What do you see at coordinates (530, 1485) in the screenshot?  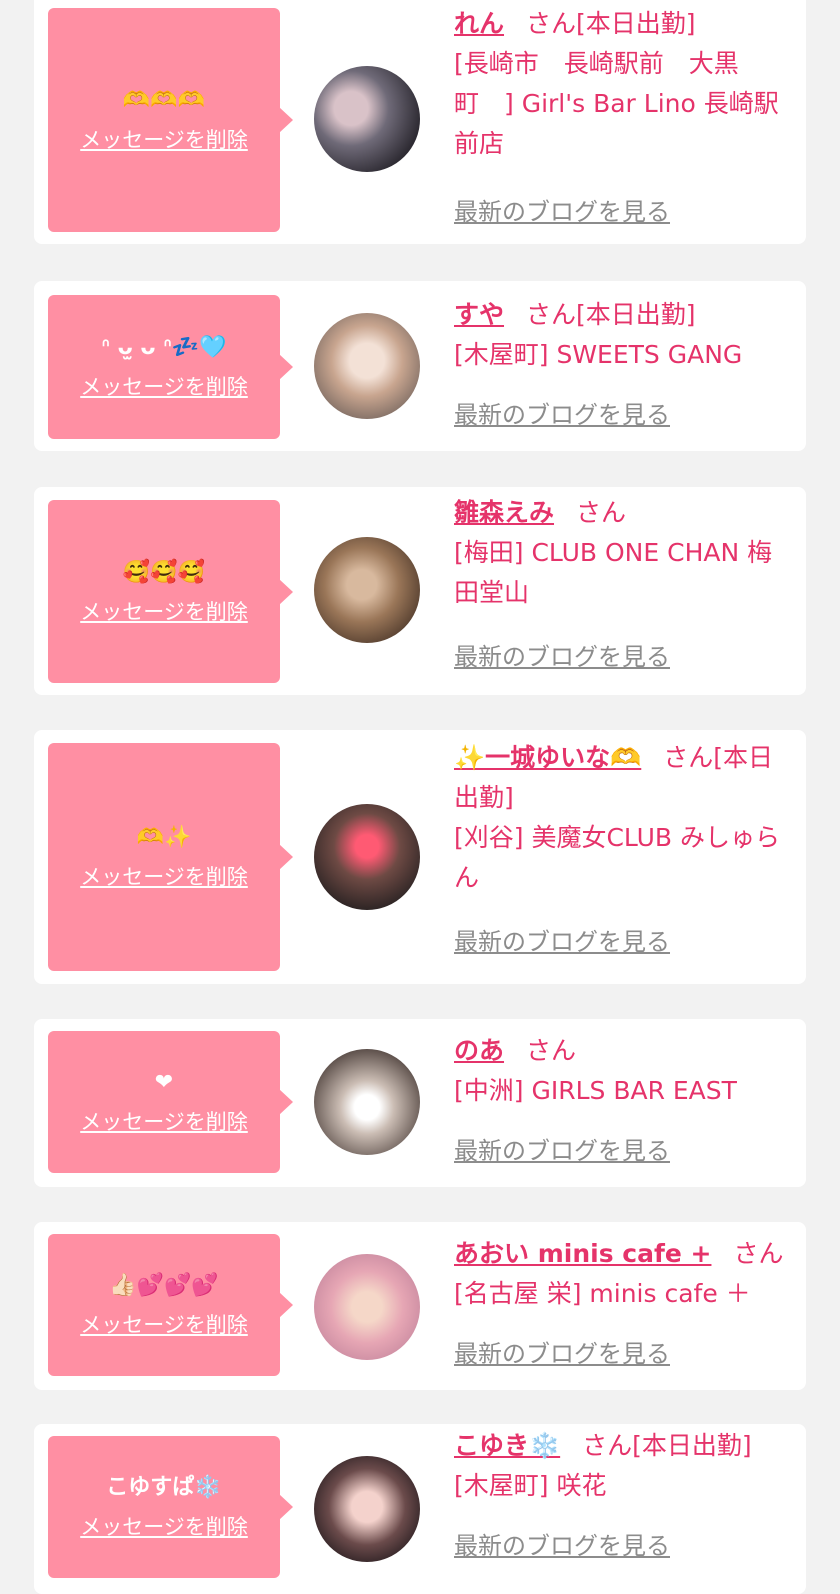 I see `store-text: [木屋町] 咲花` at bounding box center [530, 1485].